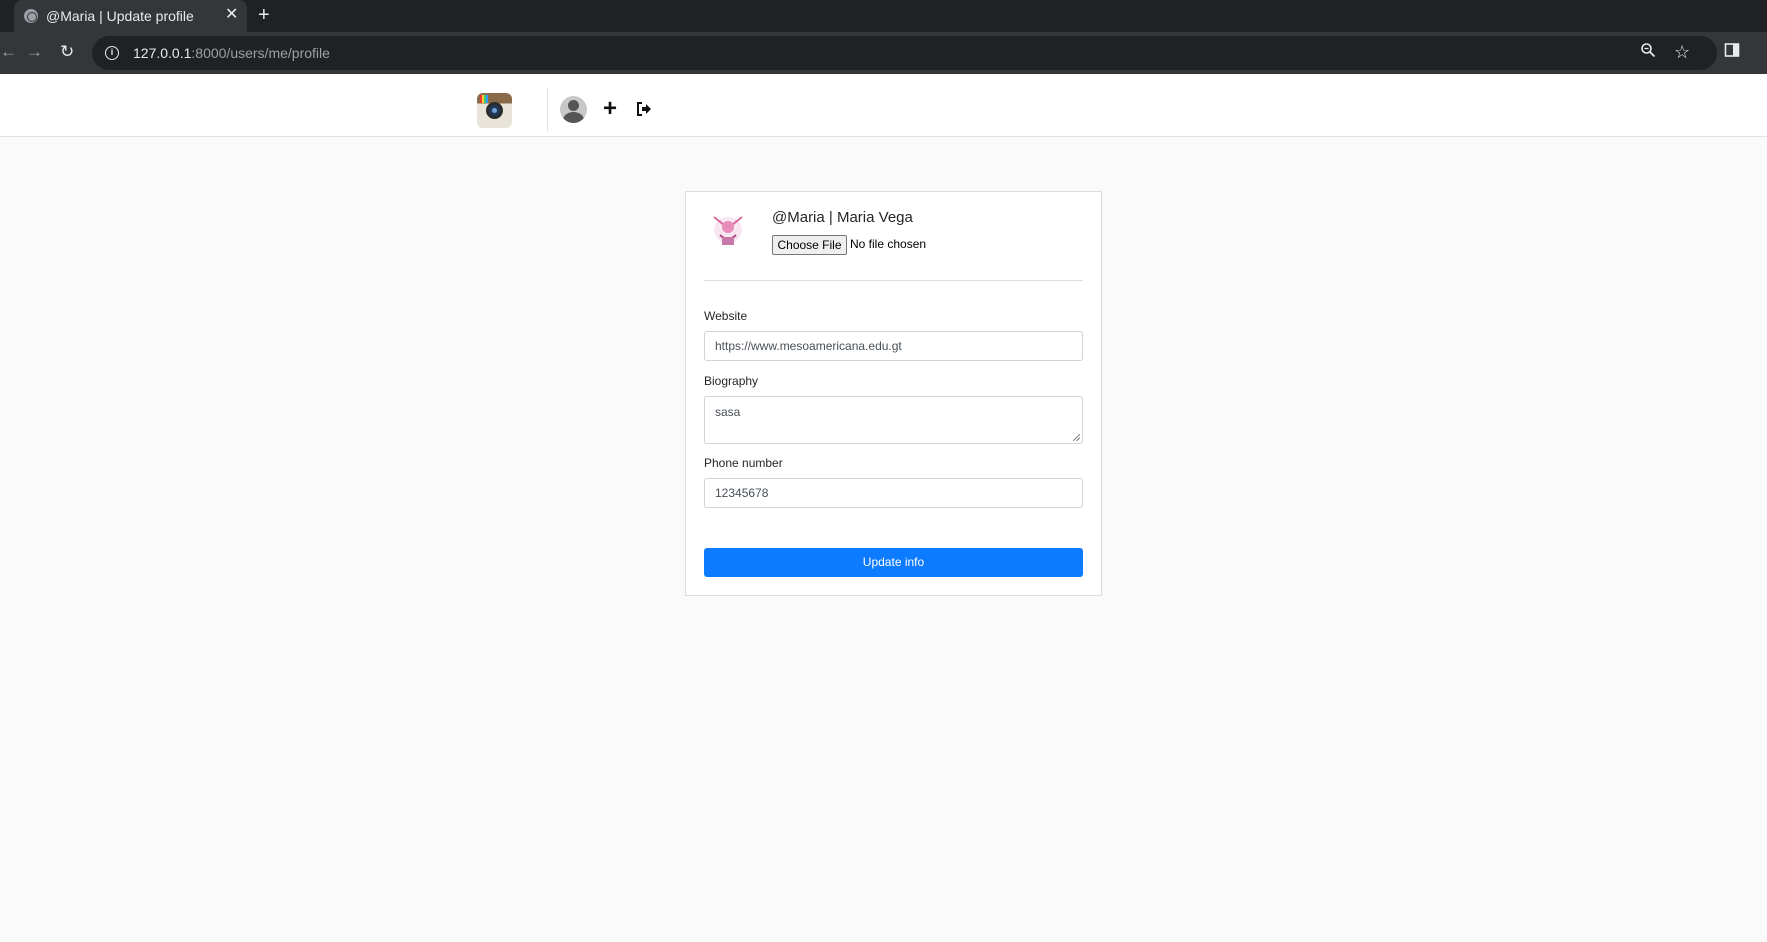 Image resolution: width=1767 pixels, height=942 pixels. Describe the element at coordinates (904, 53) in the screenshot. I see `address-bar: i 127.0.0.1:8000/users/me/profile` at that location.